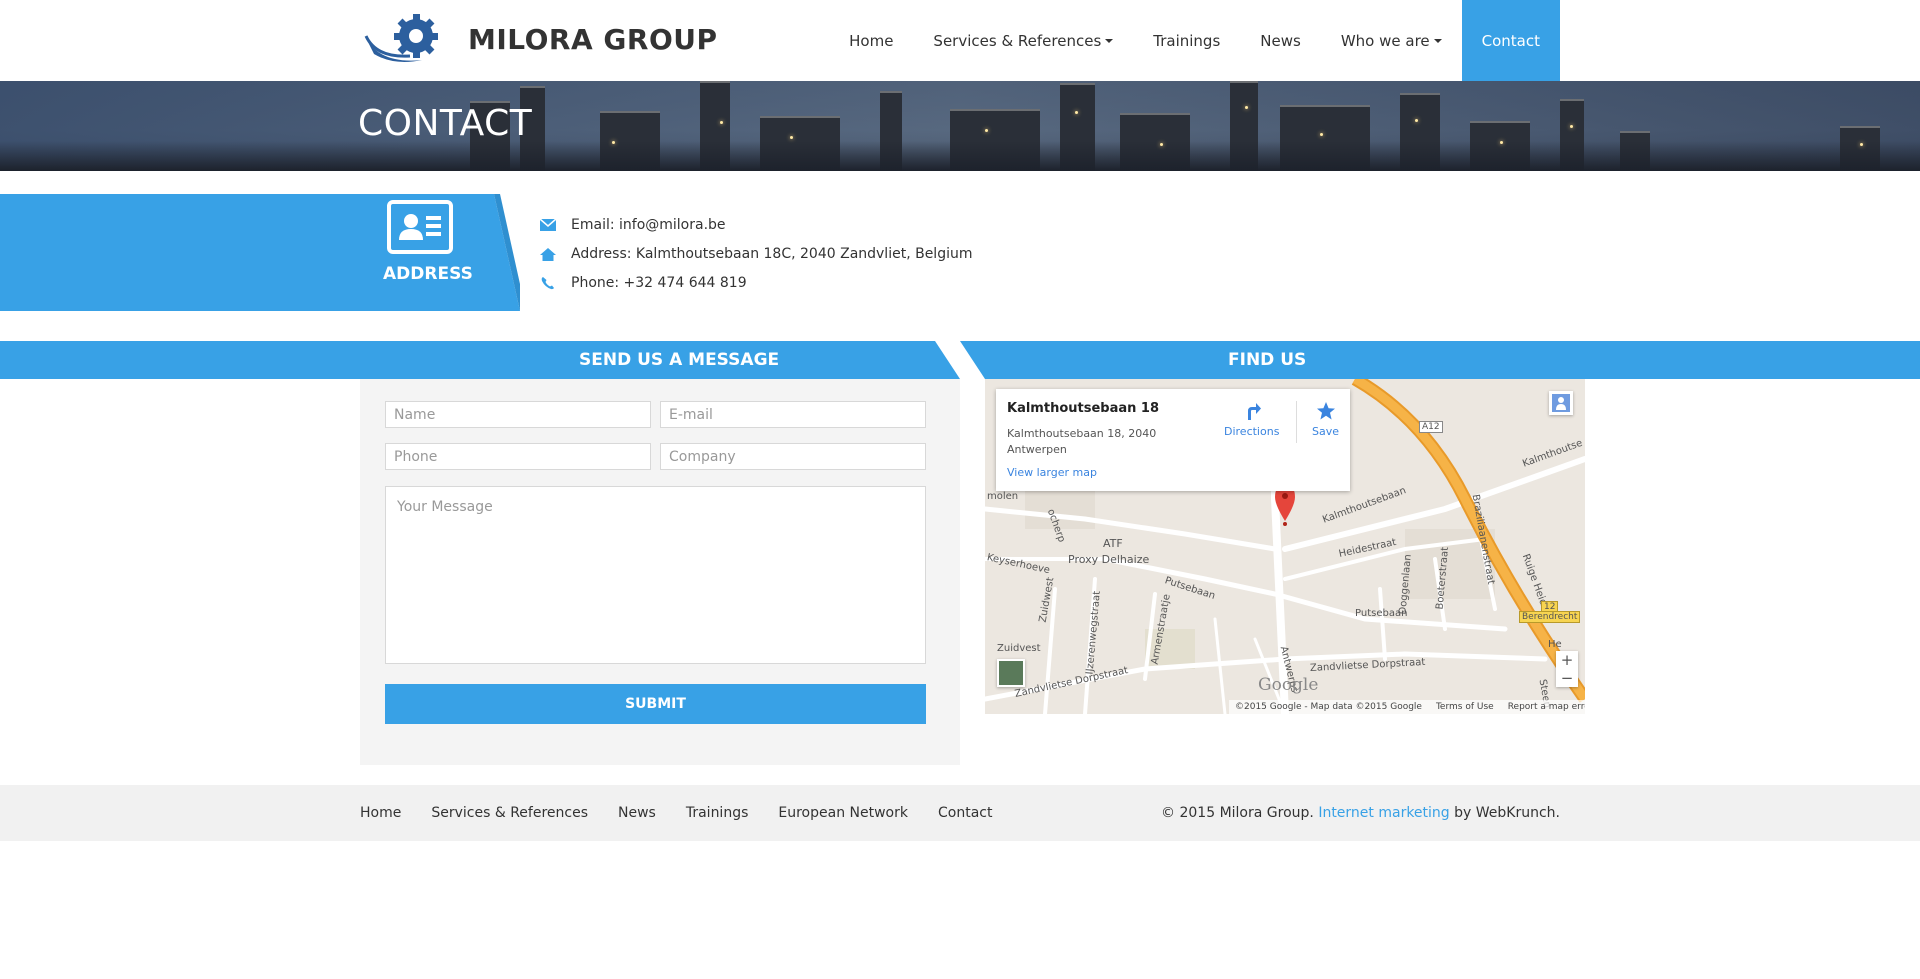 This screenshot has width=1920, height=979. Describe the element at coordinates (428, 274) in the screenshot. I see `address-title: ADDRESS` at that location.